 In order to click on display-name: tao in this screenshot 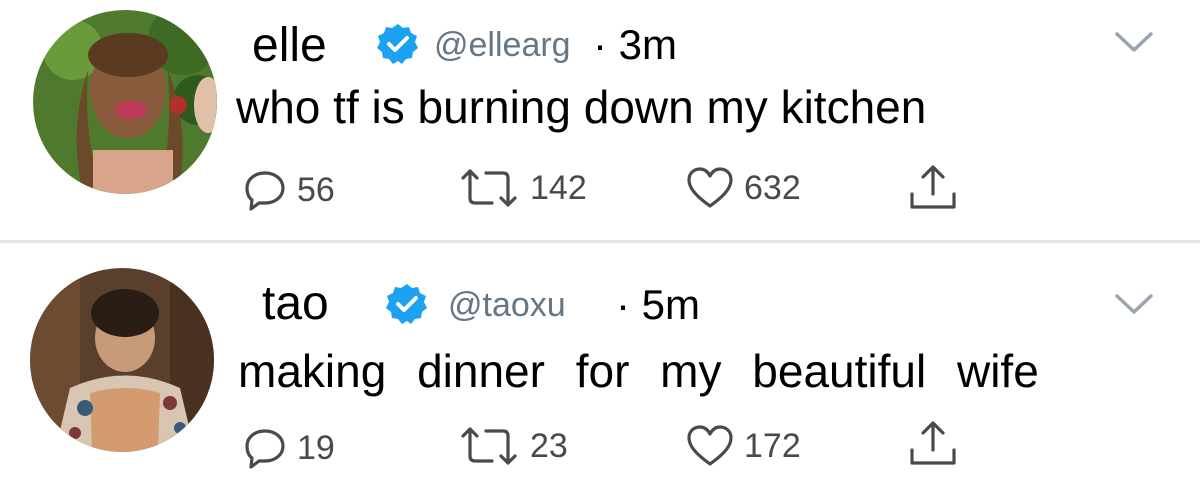, I will do `click(295, 304)`.